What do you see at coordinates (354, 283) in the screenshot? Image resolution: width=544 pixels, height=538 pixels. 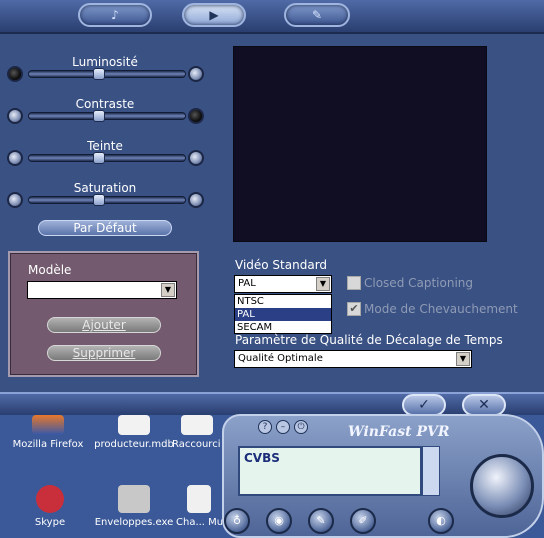 I see `closed-captioning-checkbox` at bounding box center [354, 283].